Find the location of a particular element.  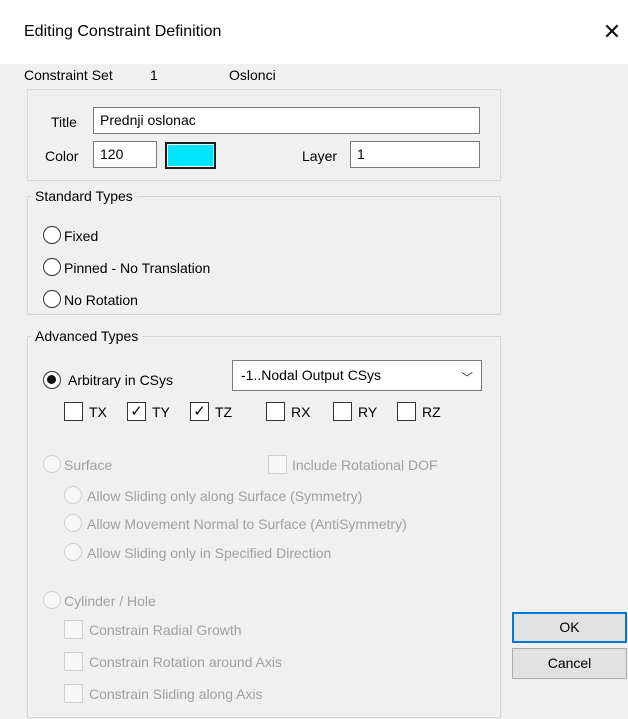

no-rotation-radio is located at coordinates (52, 299).